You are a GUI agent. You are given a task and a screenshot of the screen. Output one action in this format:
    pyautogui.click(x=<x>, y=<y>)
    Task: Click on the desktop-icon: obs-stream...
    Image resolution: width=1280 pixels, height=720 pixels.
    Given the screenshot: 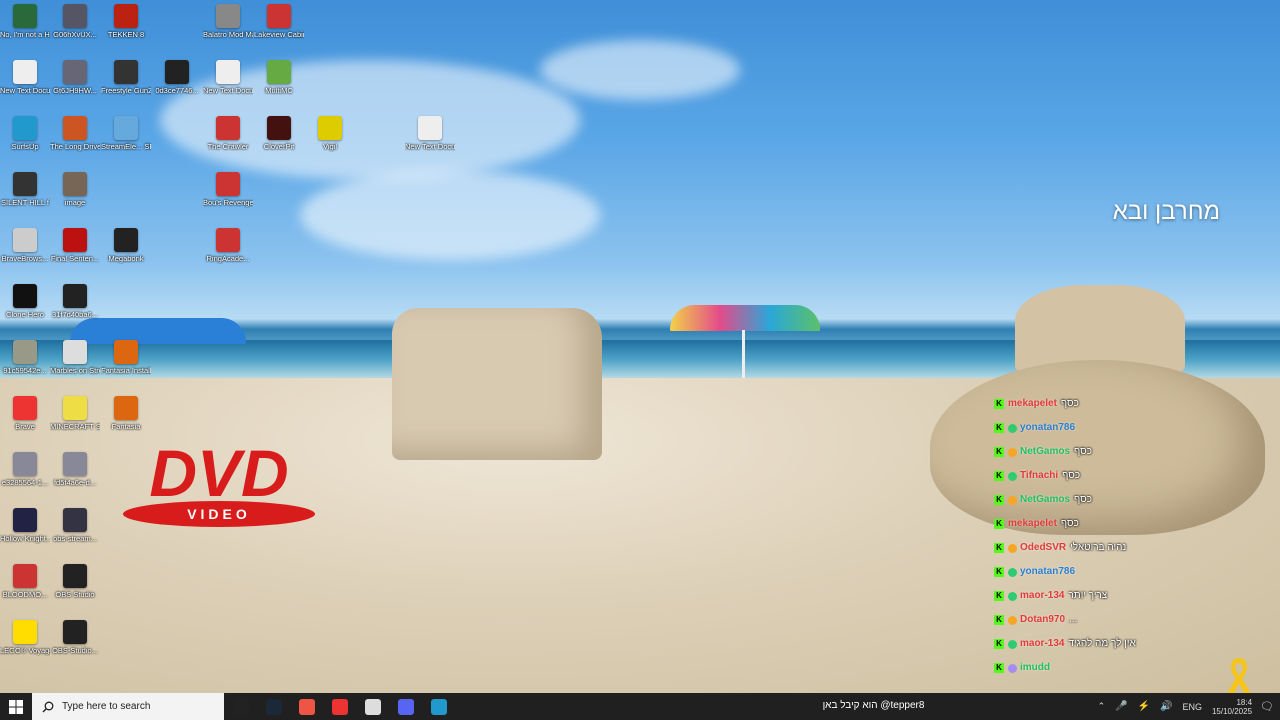 What is the action you would take?
    pyautogui.click(x=75, y=526)
    